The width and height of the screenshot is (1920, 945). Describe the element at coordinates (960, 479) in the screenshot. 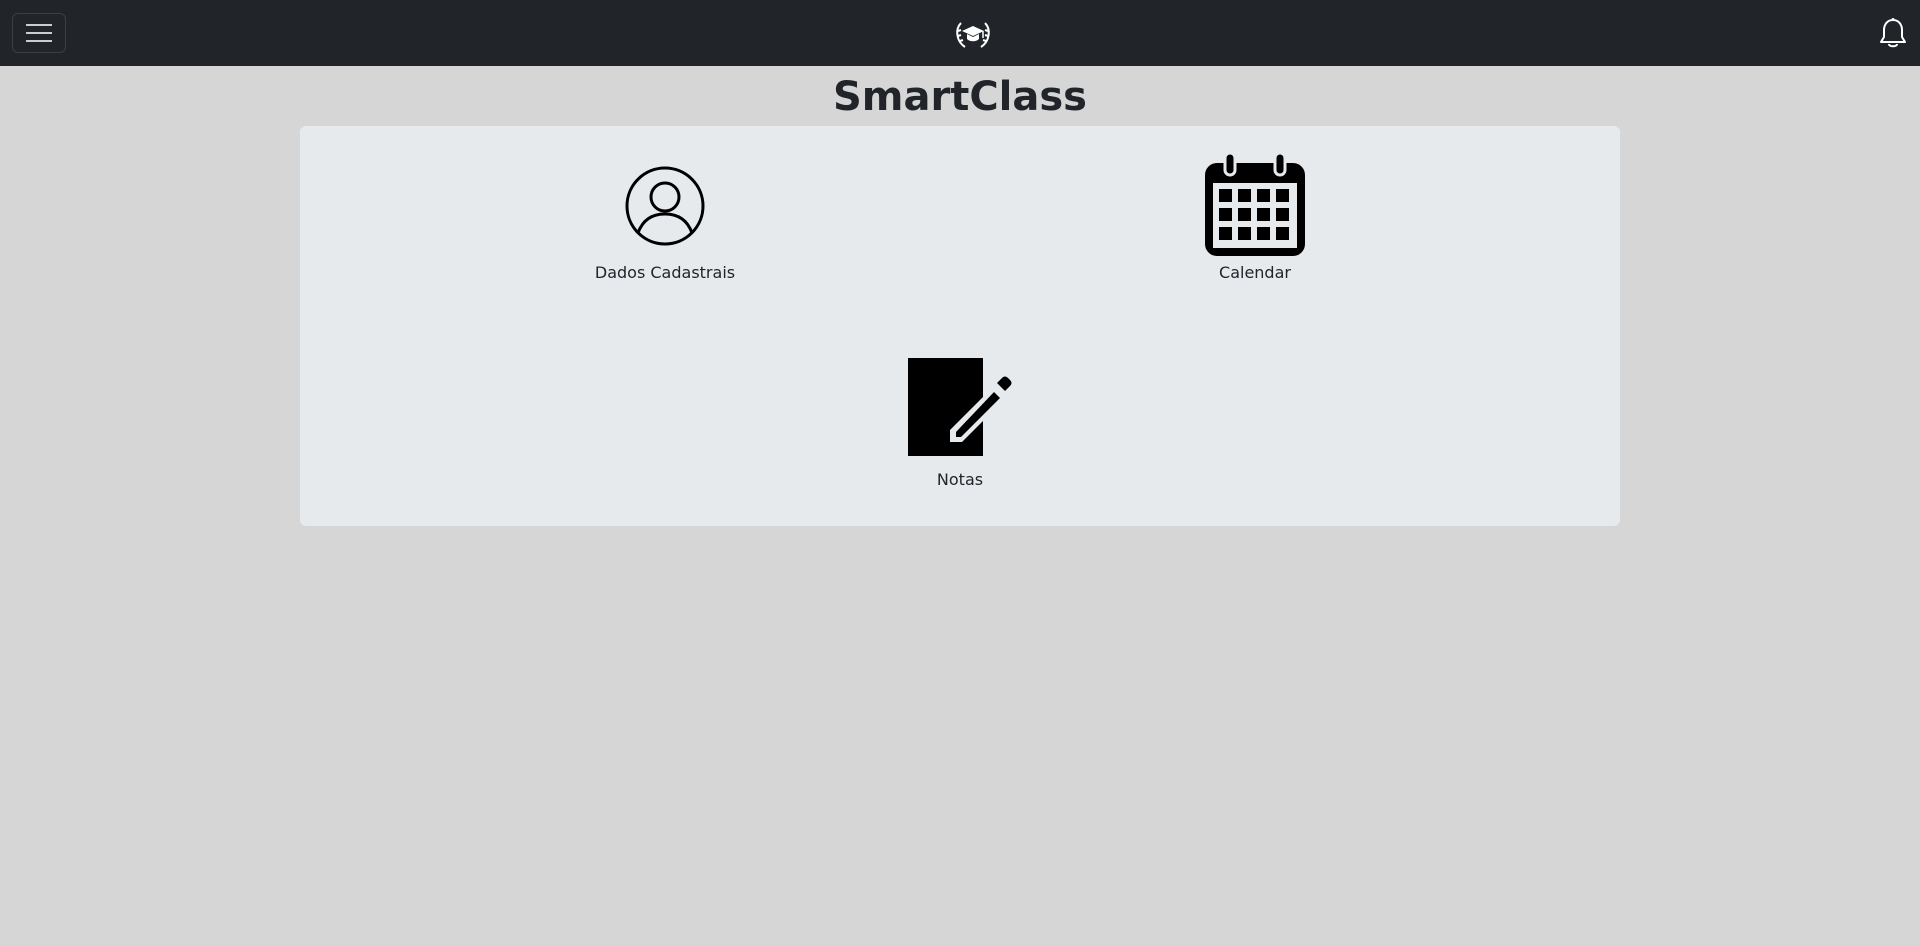

I see `tile-label: Notas` at that location.